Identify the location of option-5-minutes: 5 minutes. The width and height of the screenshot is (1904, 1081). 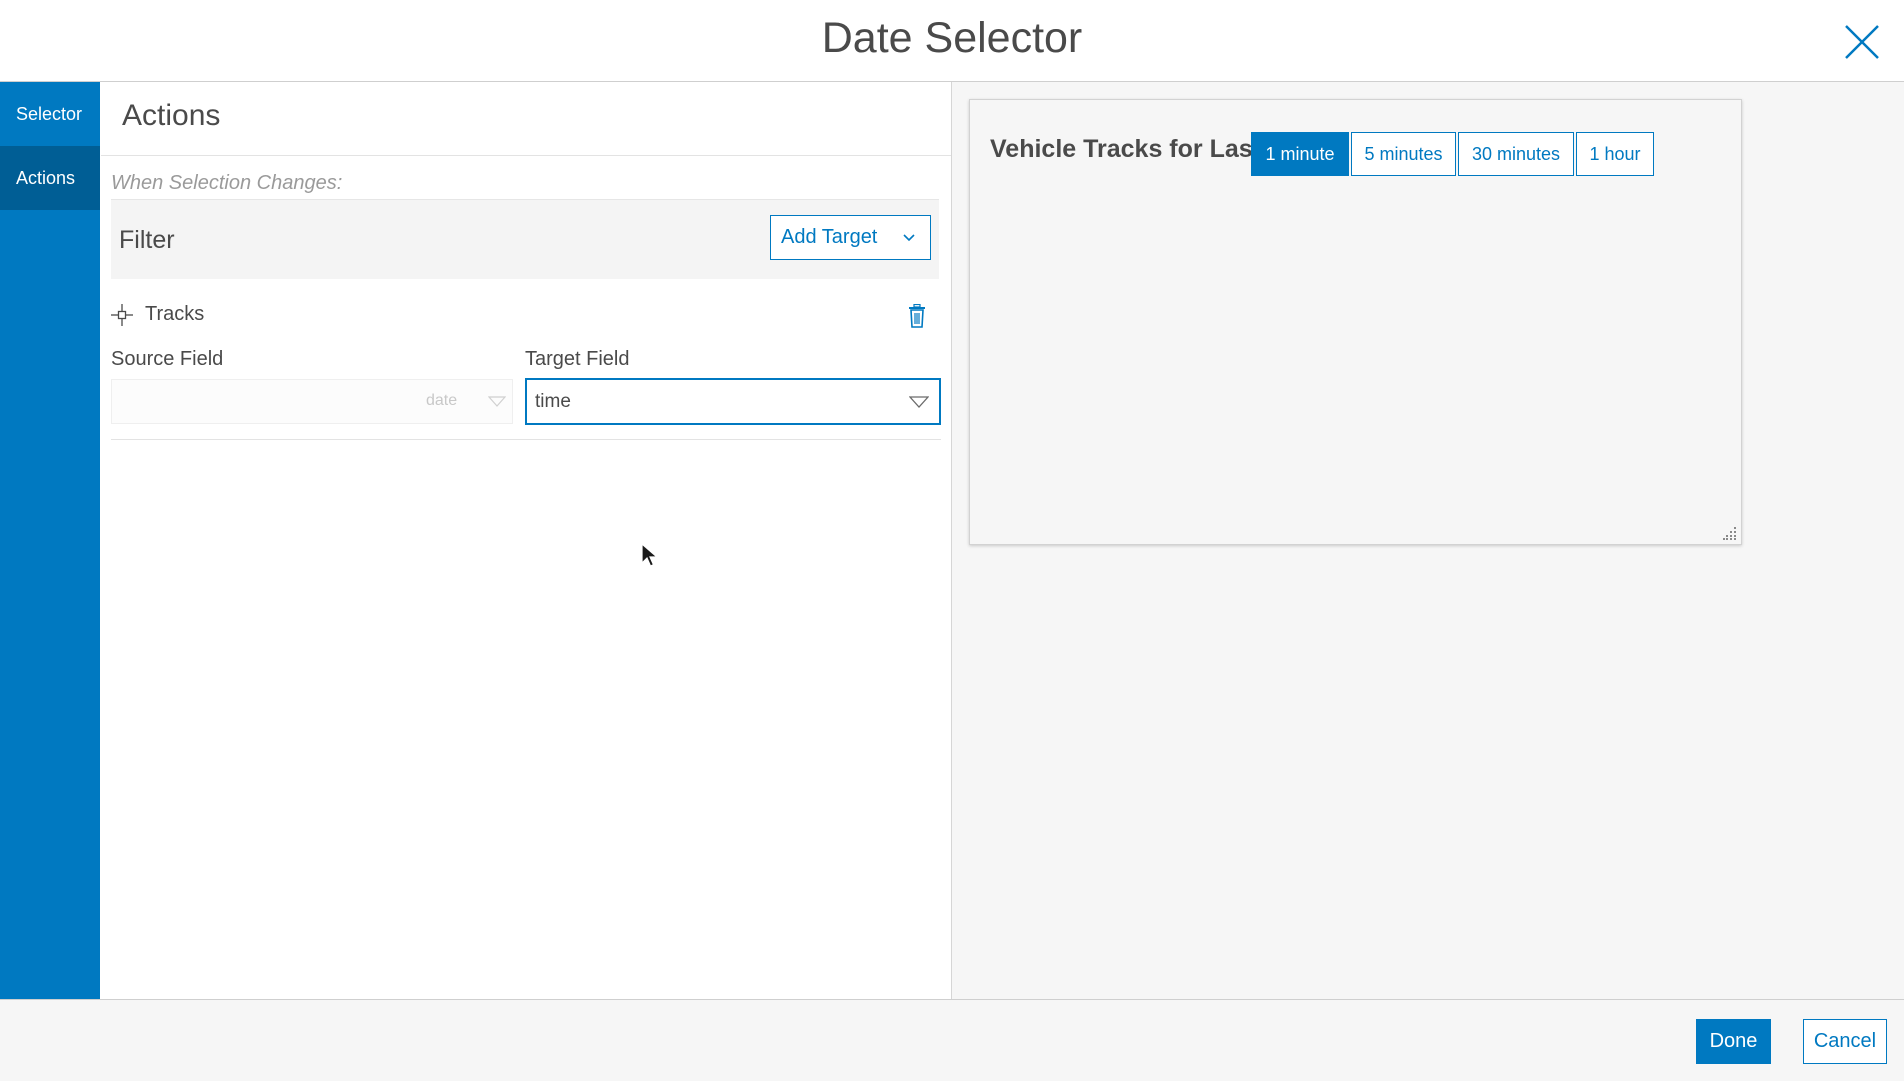
(1403, 154).